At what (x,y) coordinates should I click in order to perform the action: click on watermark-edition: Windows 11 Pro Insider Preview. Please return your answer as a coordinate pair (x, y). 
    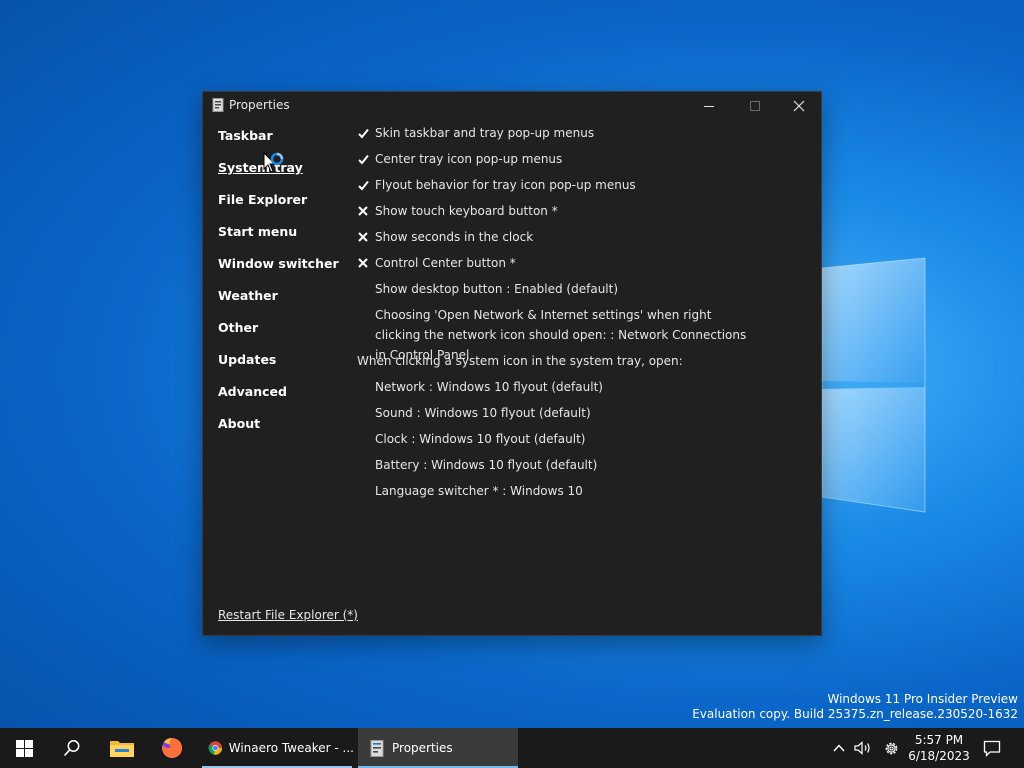
    Looking at the image, I should click on (922, 699).